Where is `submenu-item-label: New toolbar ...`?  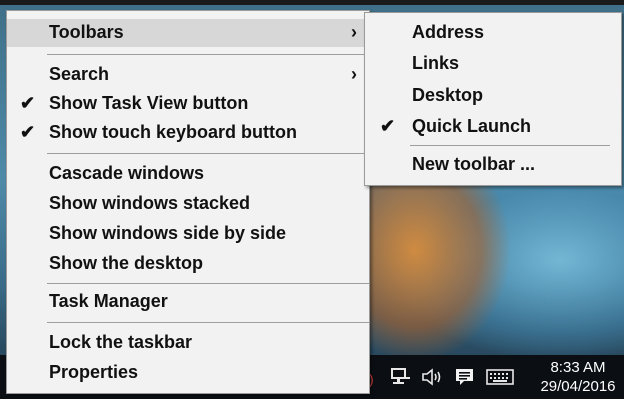 submenu-item-label: New toolbar ... is located at coordinates (474, 164).